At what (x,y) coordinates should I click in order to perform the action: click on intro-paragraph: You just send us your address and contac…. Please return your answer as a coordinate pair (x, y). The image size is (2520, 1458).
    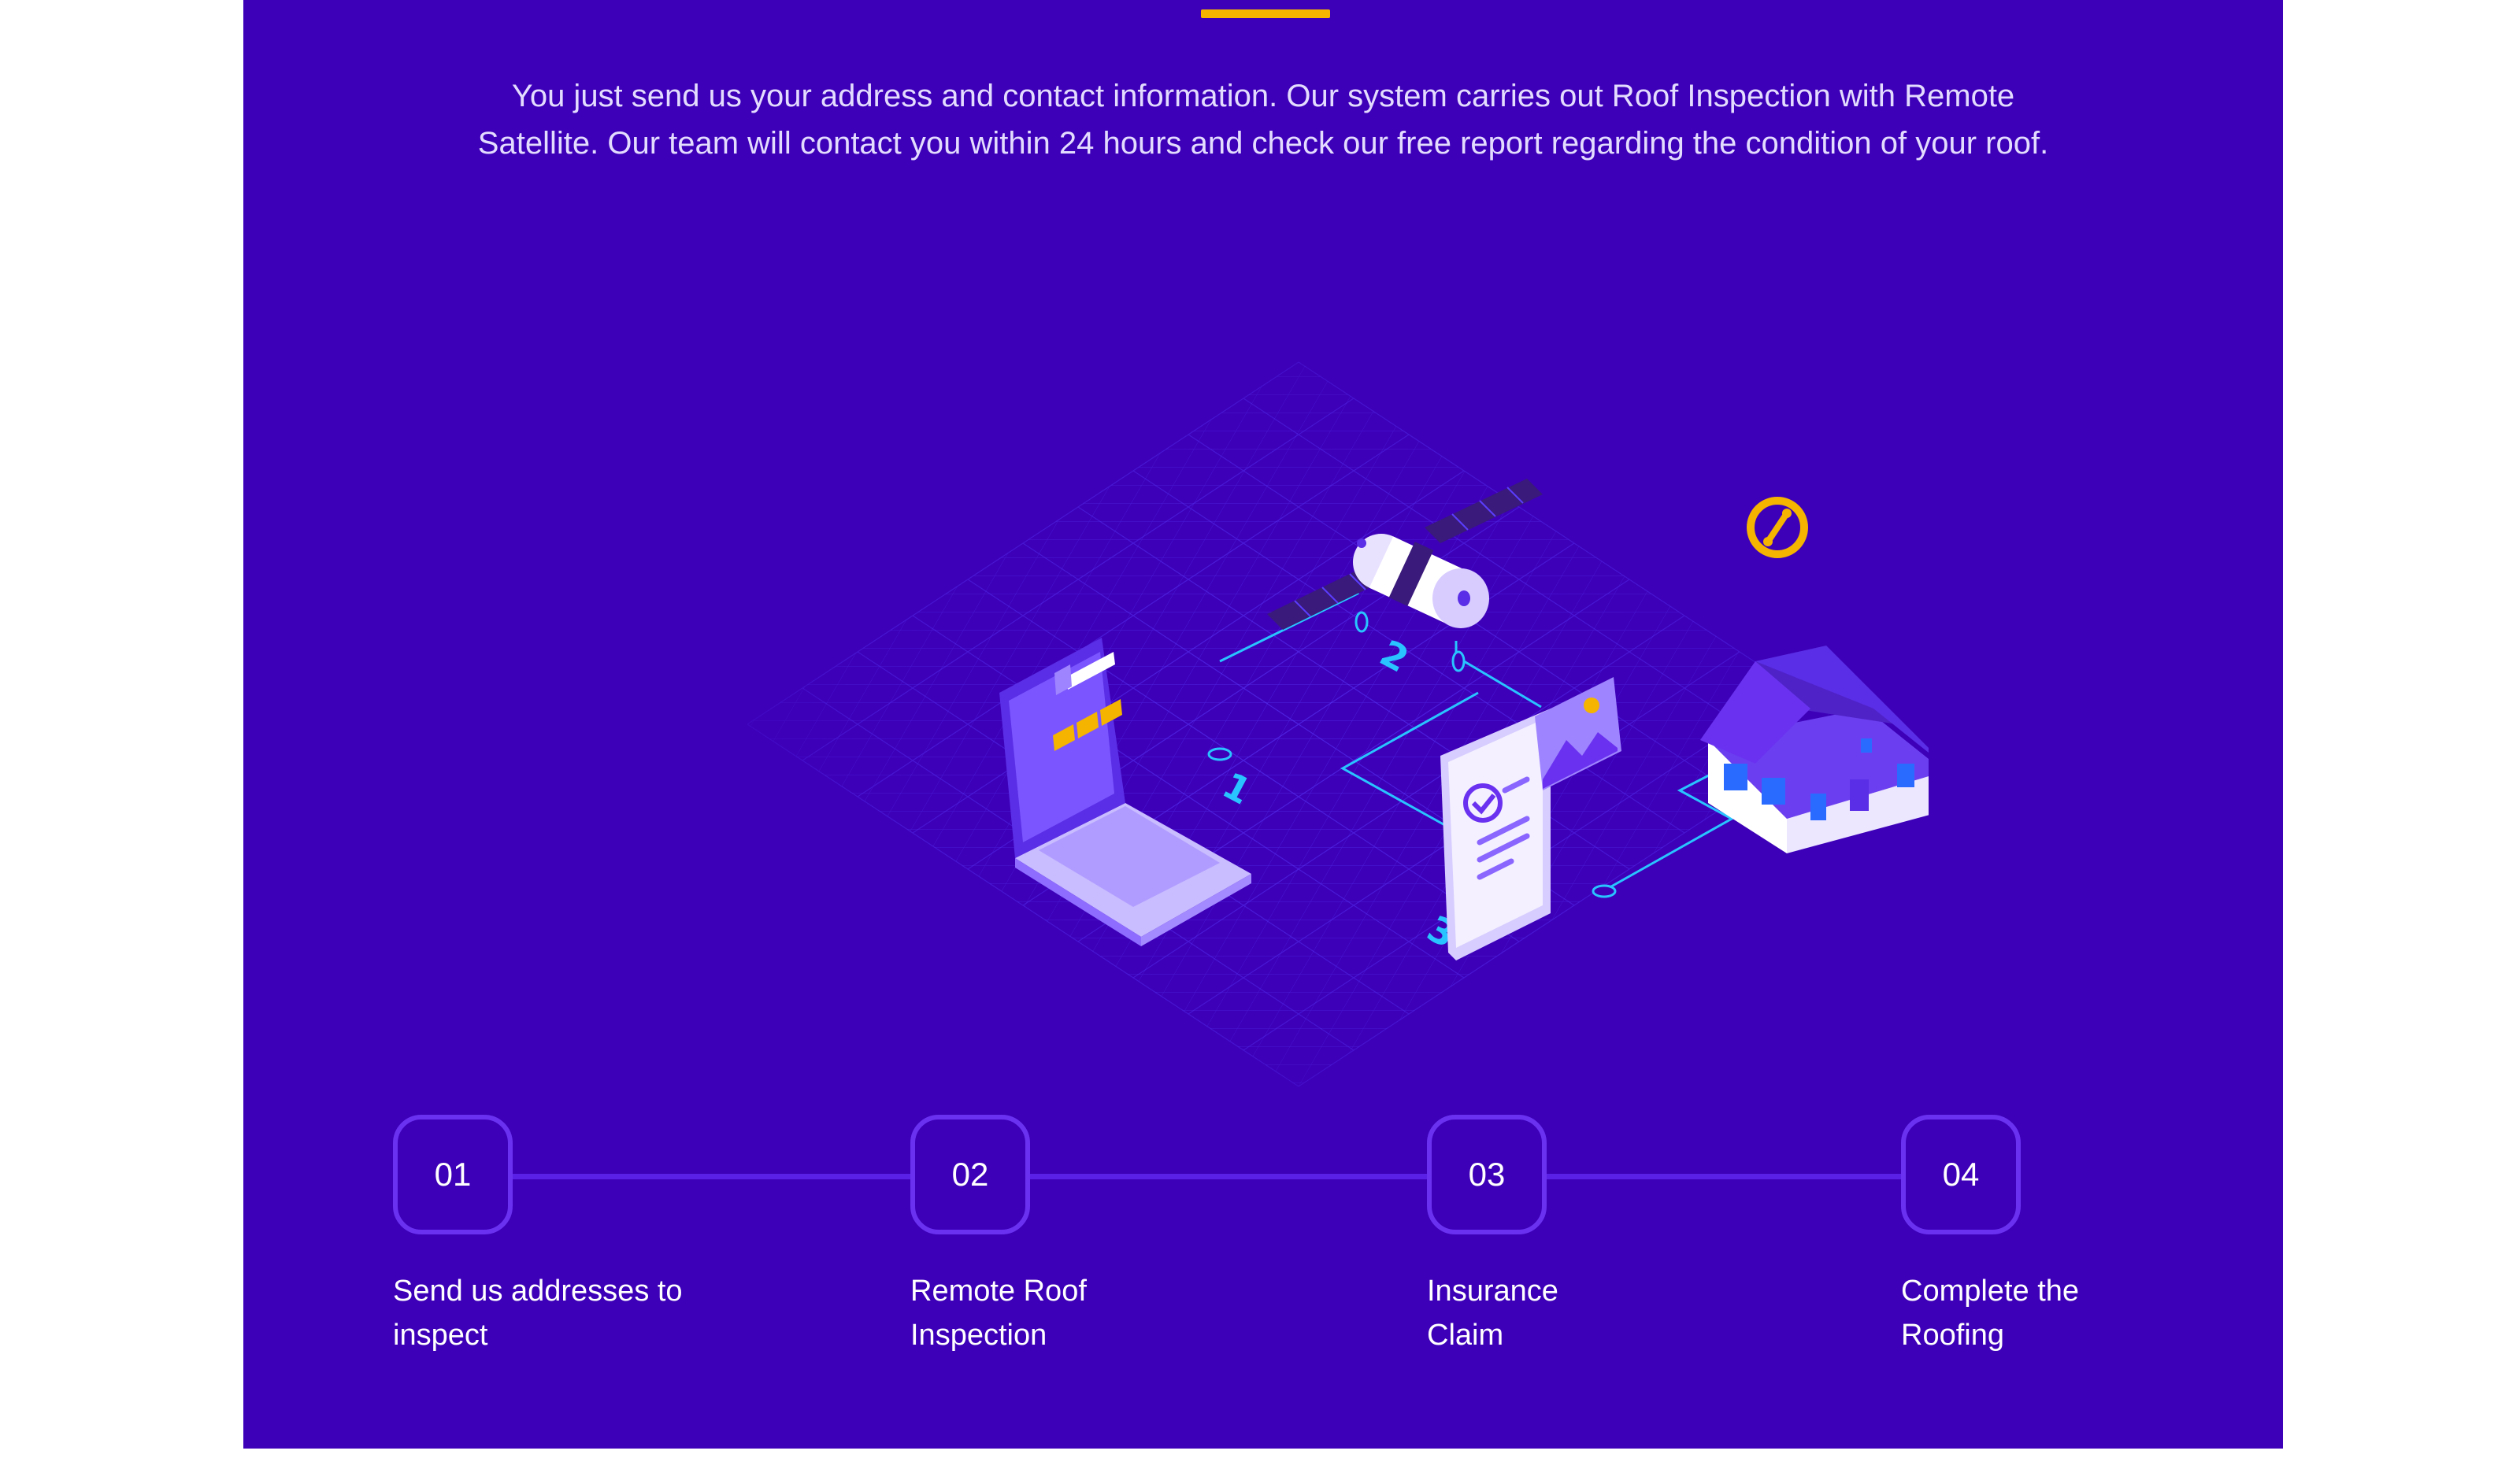
    Looking at the image, I should click on (1263, 120).